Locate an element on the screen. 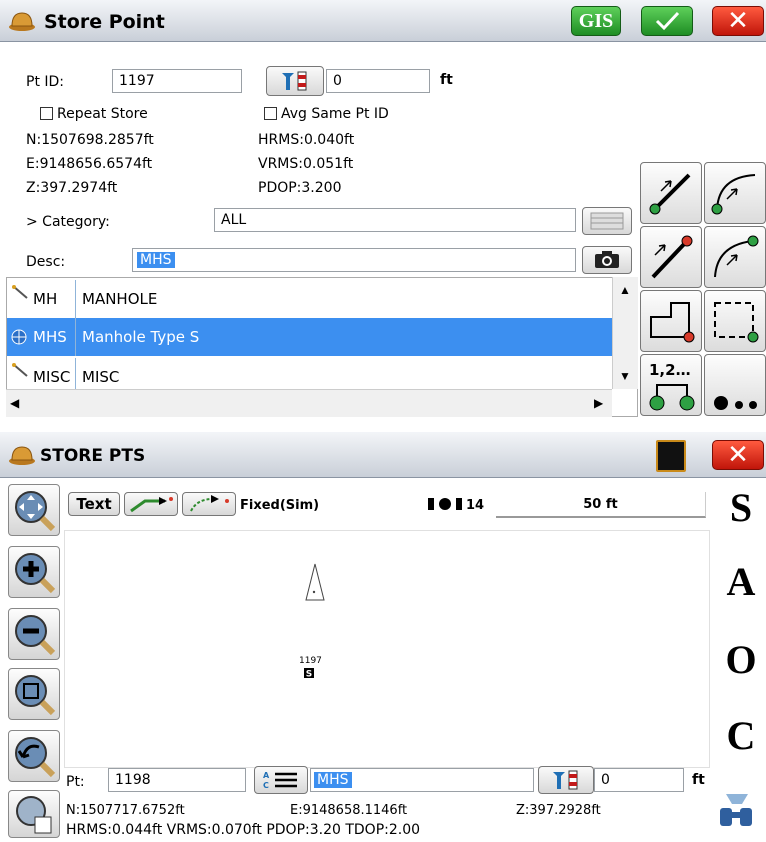 Image resolution: width=766 pixels, height=842 pixels. scroll-right-icon: ▶ is located at coordinates (598, 403).